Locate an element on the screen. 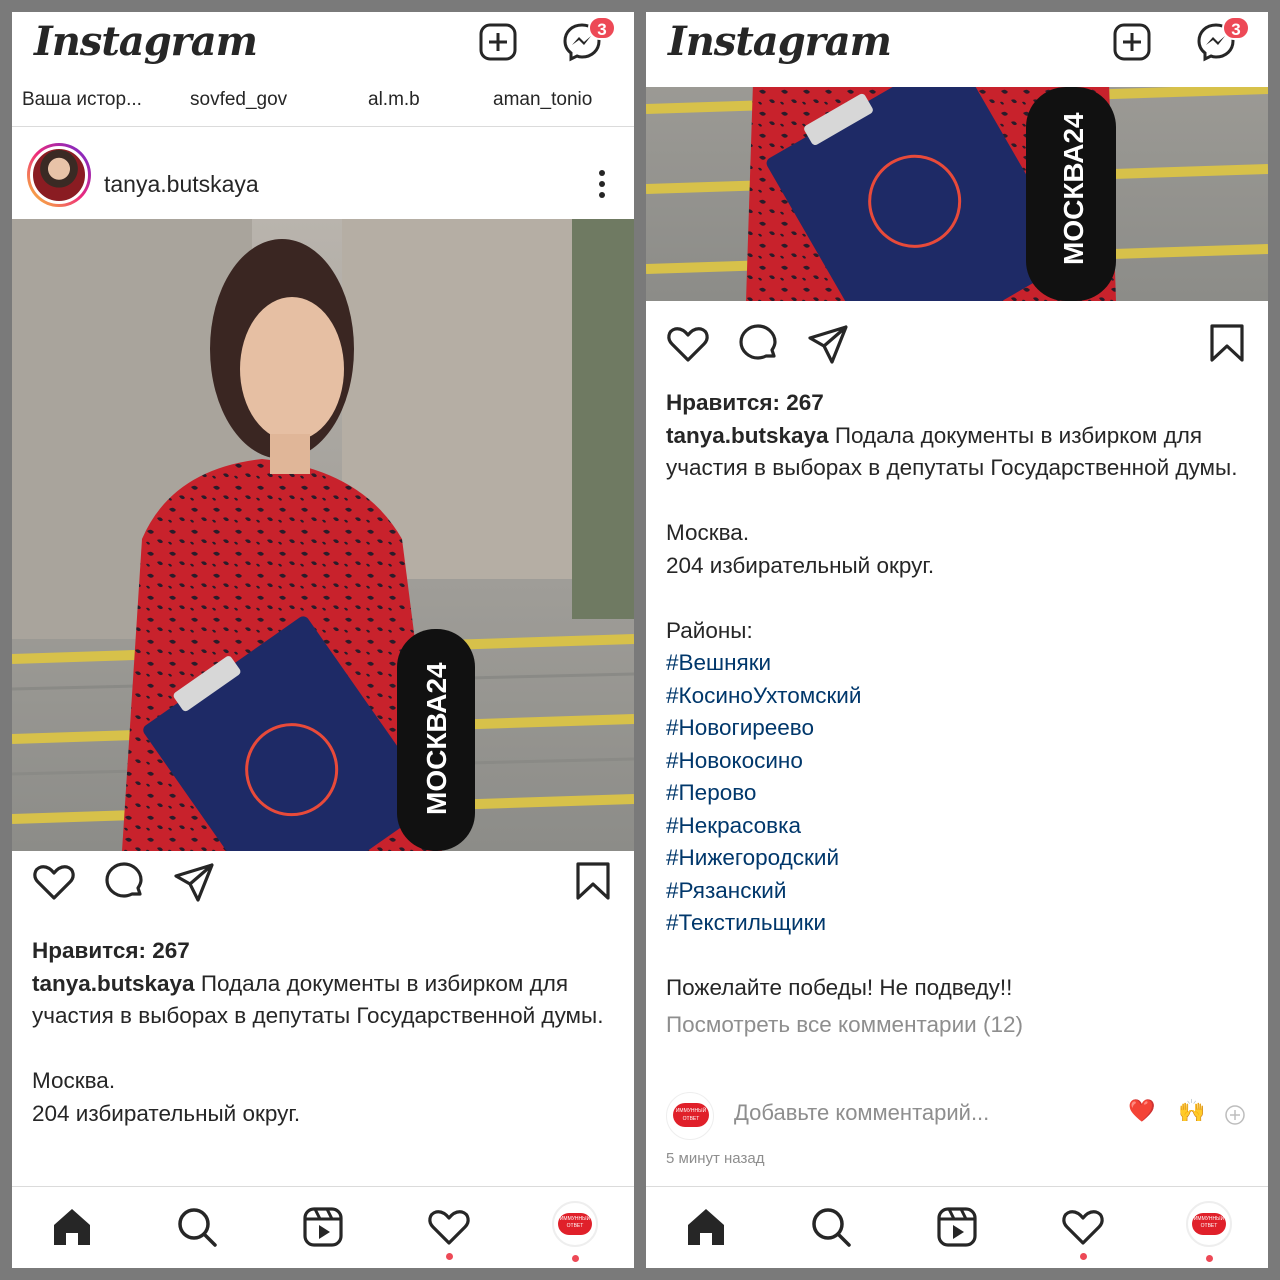 This screenshot has height=1280, width=1280. heart-emoji-button: ❤️ is located at coordinates (1141, 1111).